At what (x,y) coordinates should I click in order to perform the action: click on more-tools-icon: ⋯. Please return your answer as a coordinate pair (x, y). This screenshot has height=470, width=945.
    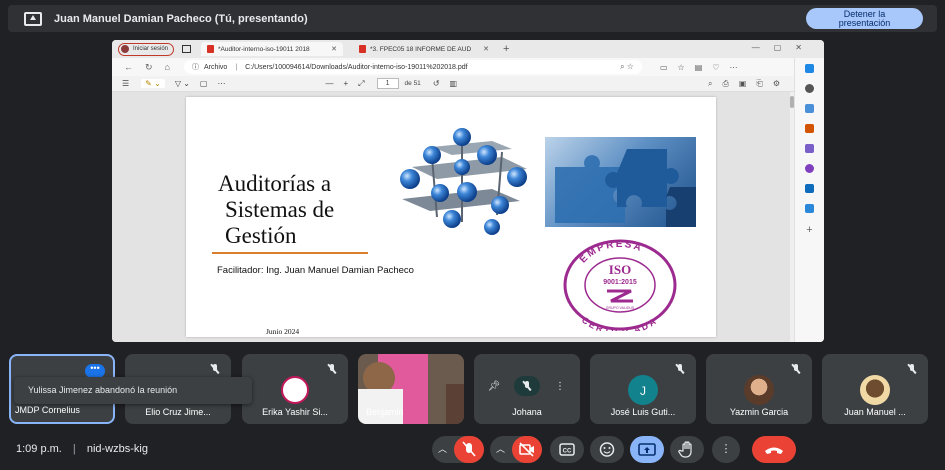
    Looking at the image, I should click on (221, 83).